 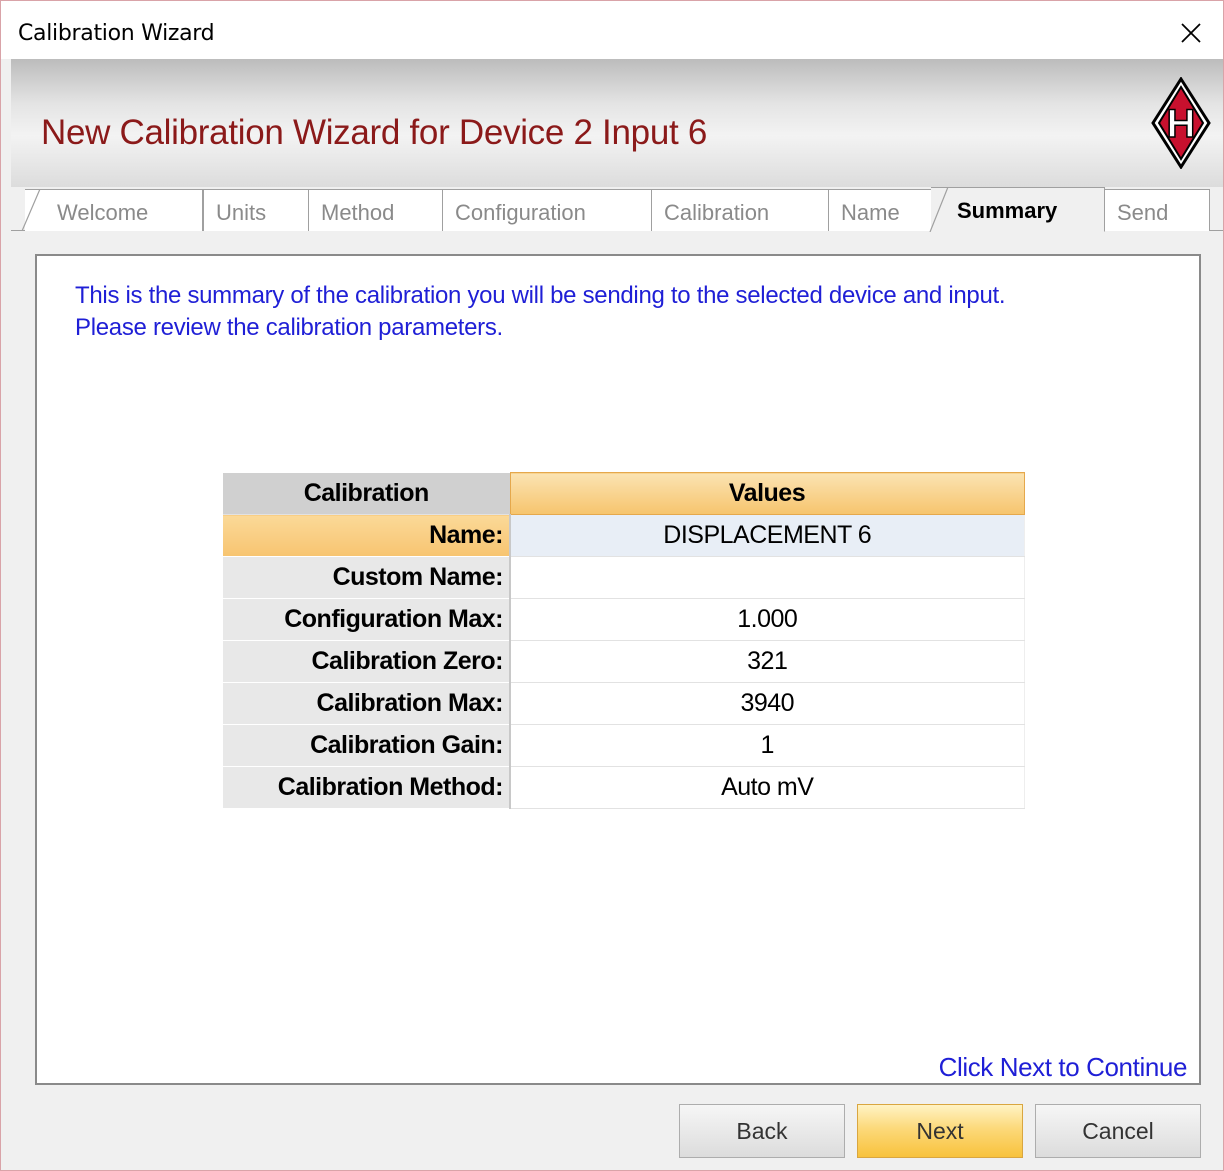 I want to click on tab-summary-slant, so click(x=939, y=209).